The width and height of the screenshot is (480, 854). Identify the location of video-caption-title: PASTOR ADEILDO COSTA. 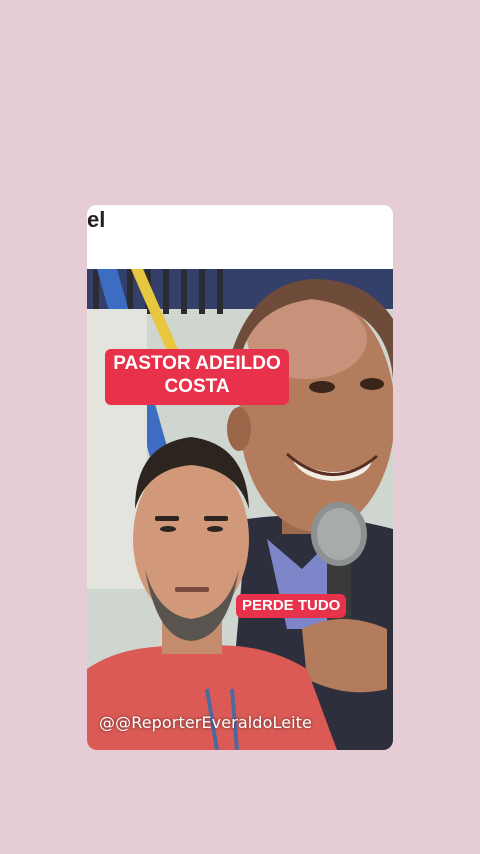
(197, 377).